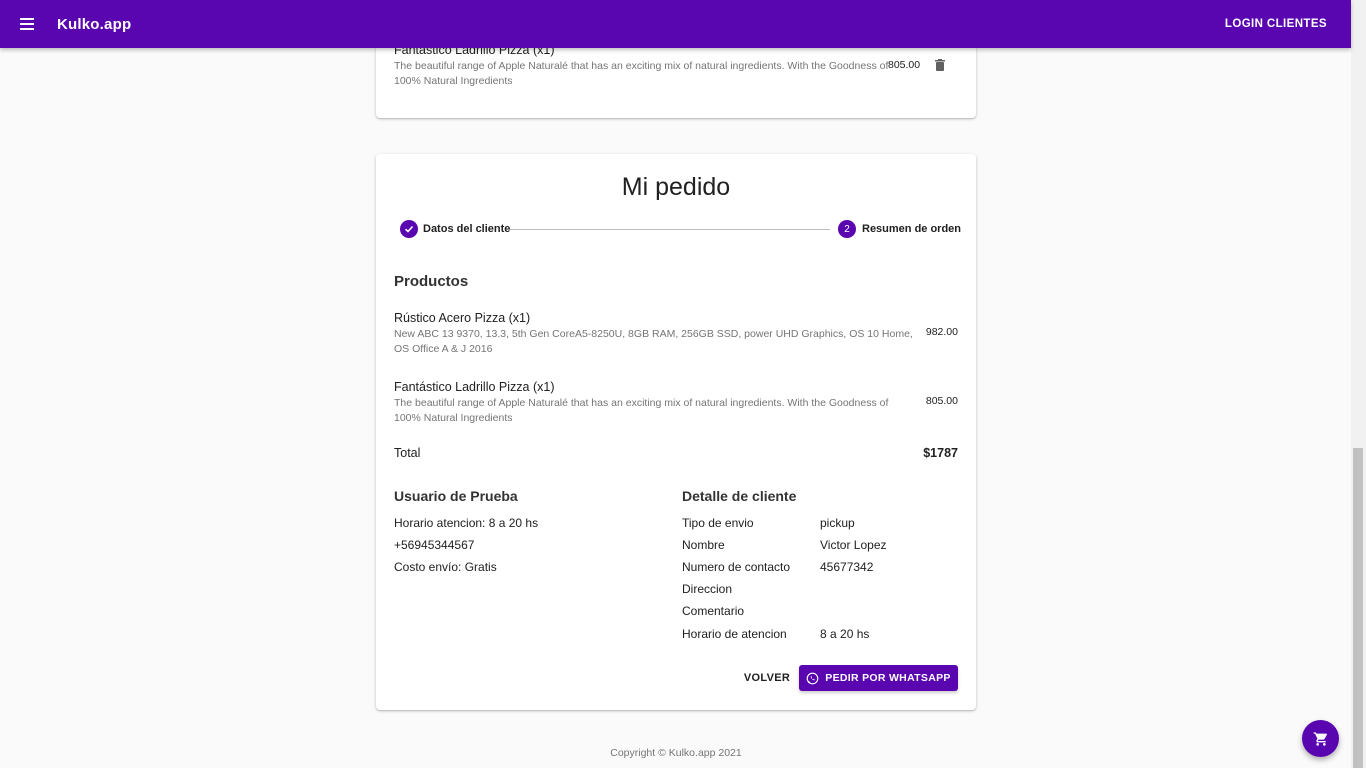 The height and width of the screenshot is (768, 1366). What do you see at coordinates (1358, 608) in the screenshot?
I see `scrollbar-thumb` at bounding box center [1358, 608].